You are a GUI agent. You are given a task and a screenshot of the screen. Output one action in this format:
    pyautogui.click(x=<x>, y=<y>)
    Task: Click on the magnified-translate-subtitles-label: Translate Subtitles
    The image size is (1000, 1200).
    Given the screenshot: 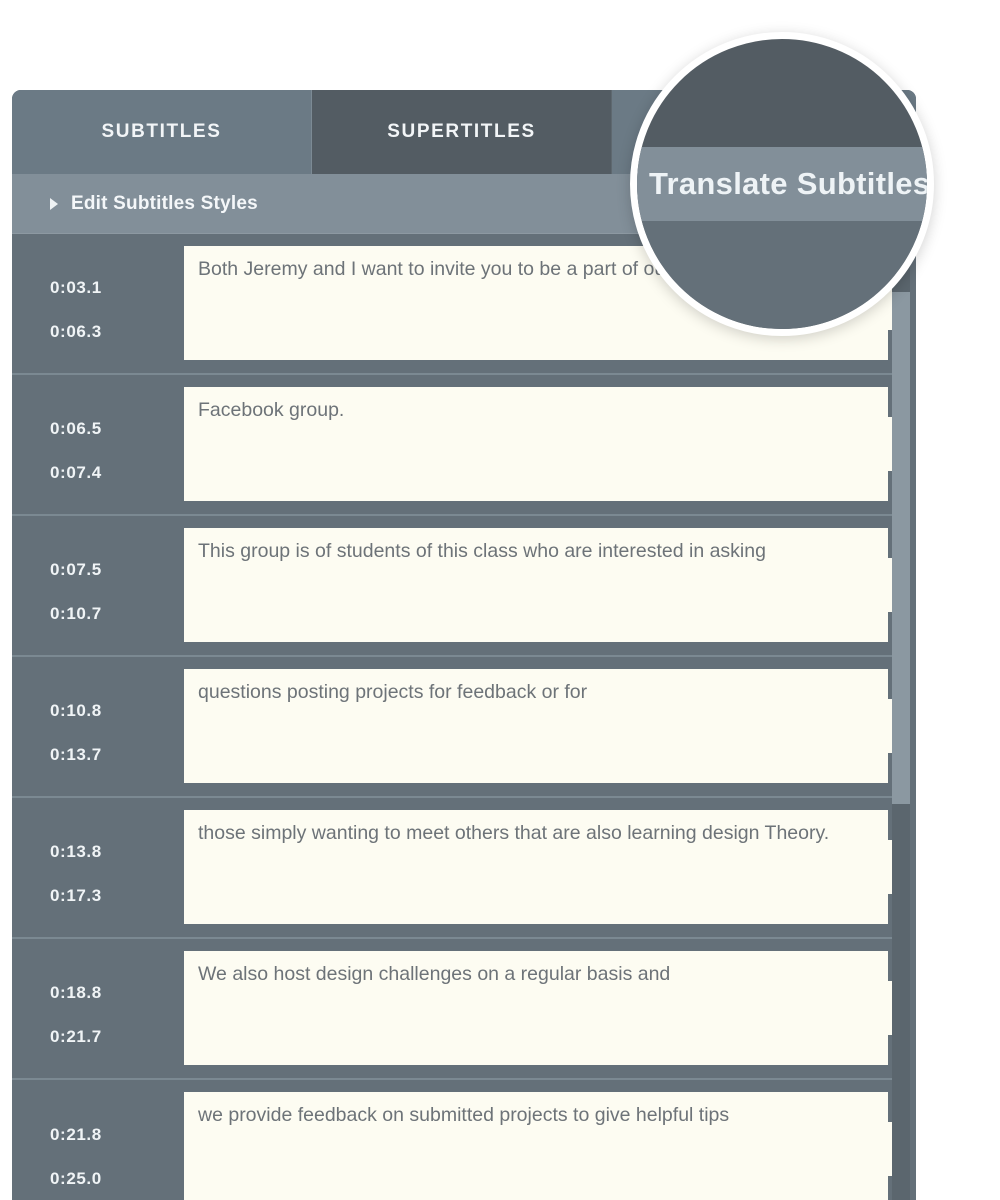 What is the action you would take?
    pyautogui.click(x=790, y=183)
    